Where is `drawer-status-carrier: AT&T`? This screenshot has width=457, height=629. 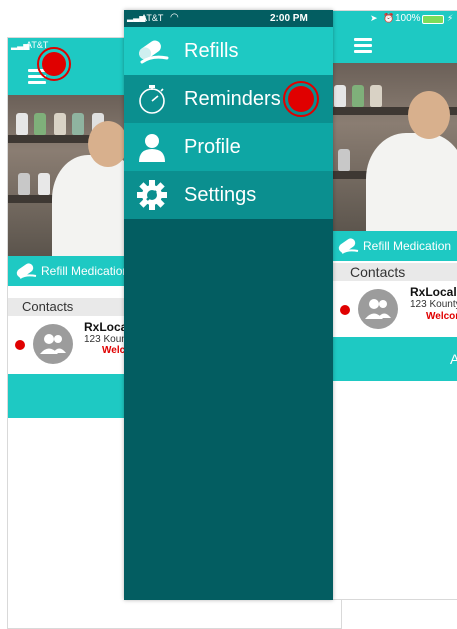 drawer-status-carrier: AT&T is located at coordinates (152, 18).